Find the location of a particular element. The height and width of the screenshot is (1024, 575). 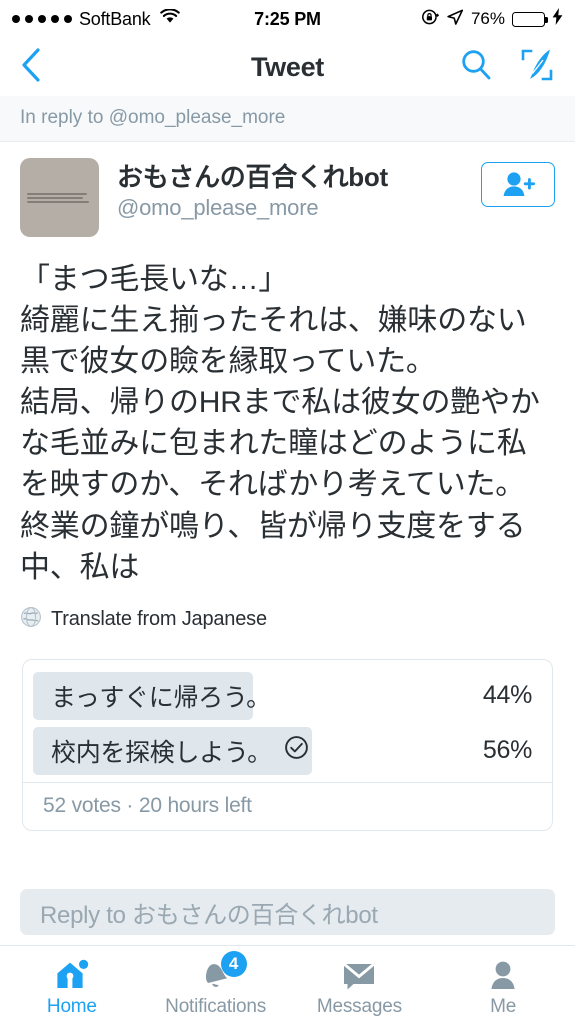

back-button is located at coordinates (31, 67).